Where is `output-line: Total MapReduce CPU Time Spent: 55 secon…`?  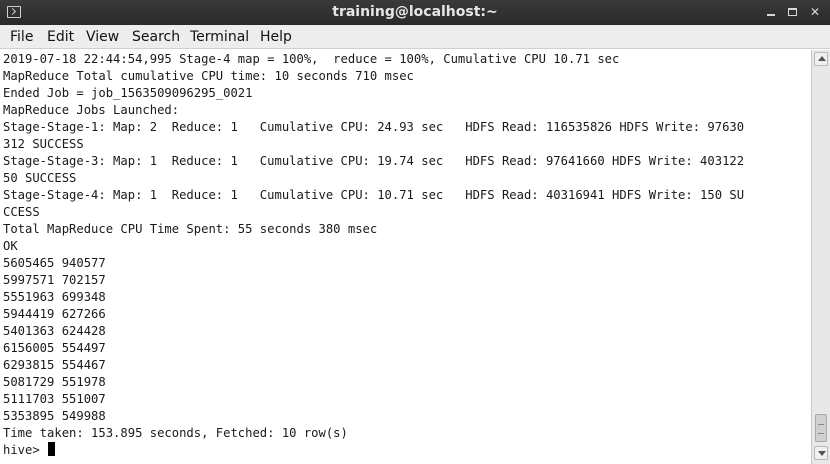
output-line: Total MapReduce CPU Time Spent: 55 secon… is located at coordinates (190, 229).